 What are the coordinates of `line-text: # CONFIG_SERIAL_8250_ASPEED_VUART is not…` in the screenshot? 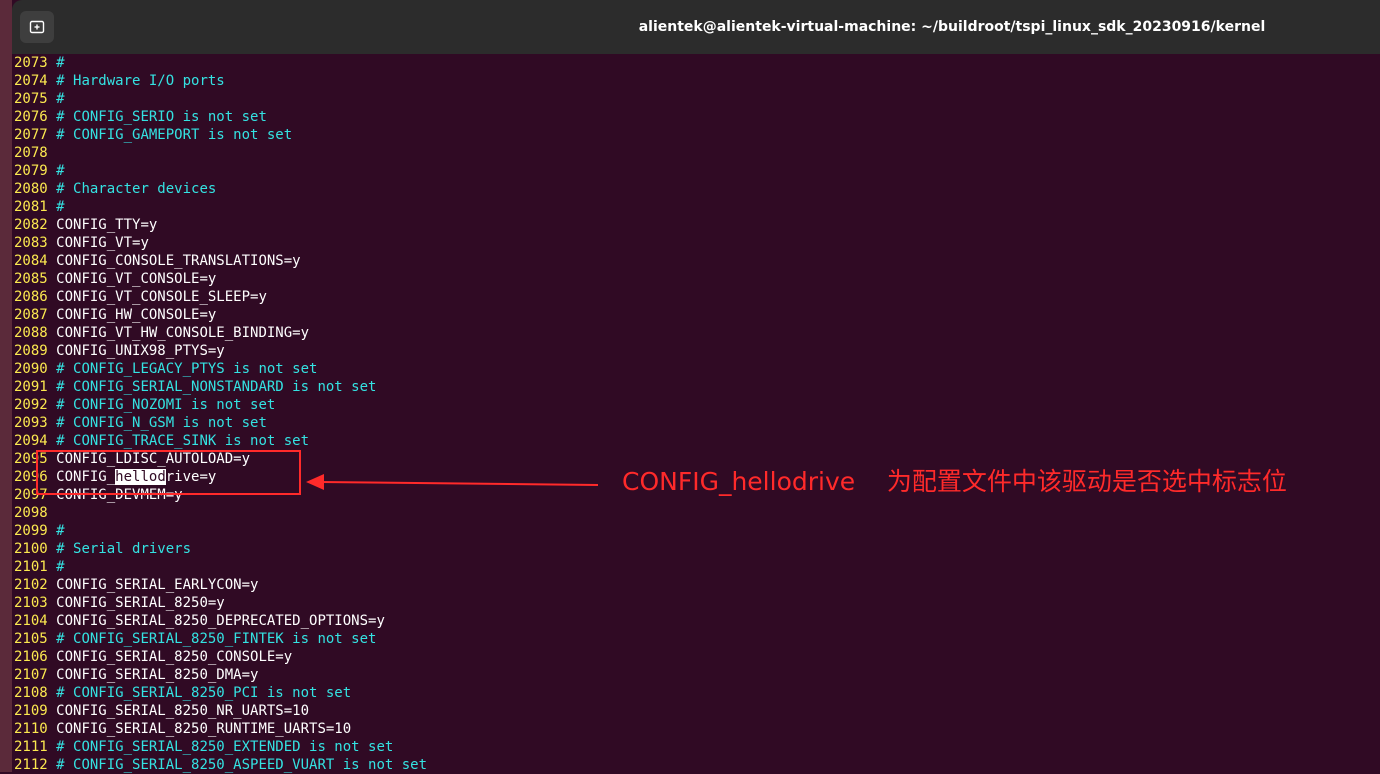 It's located at (242, 765).